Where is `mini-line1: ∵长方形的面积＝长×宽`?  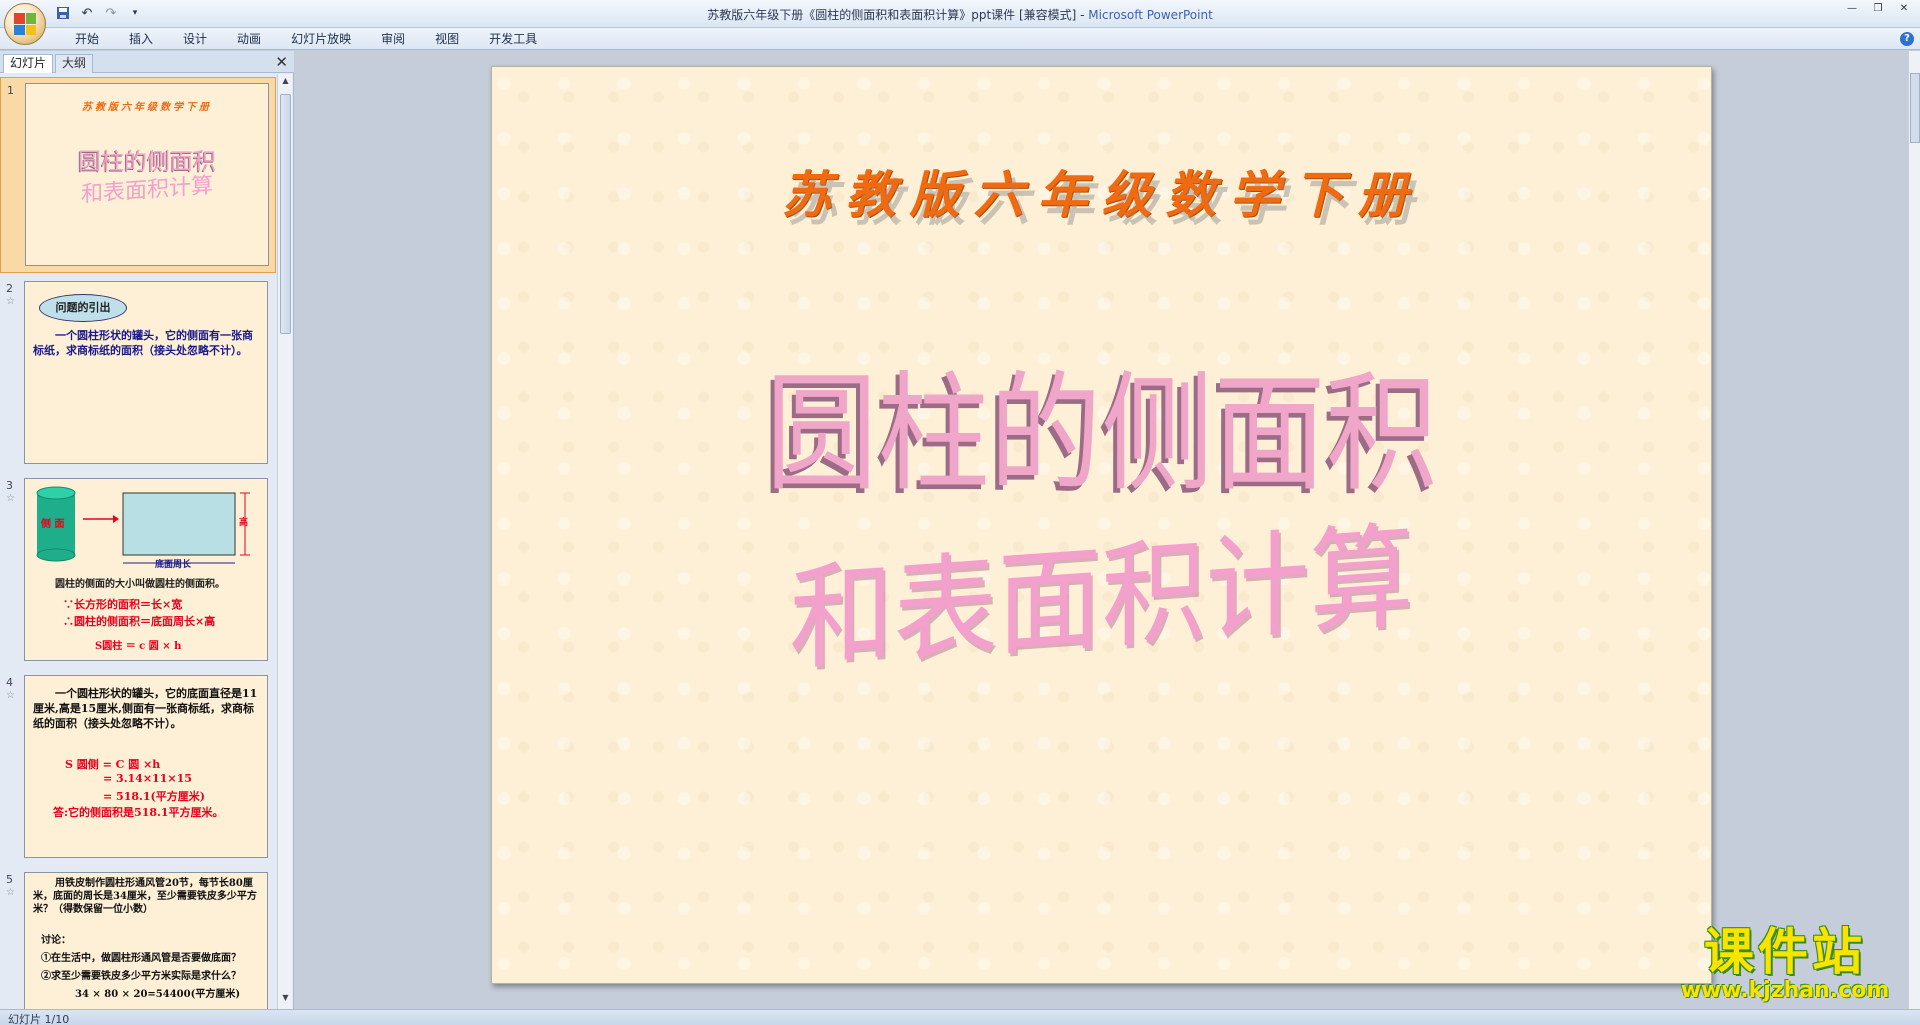 mini-line1: ∵长方形的面积＝长×宽 is located at coordinates (123, 604).